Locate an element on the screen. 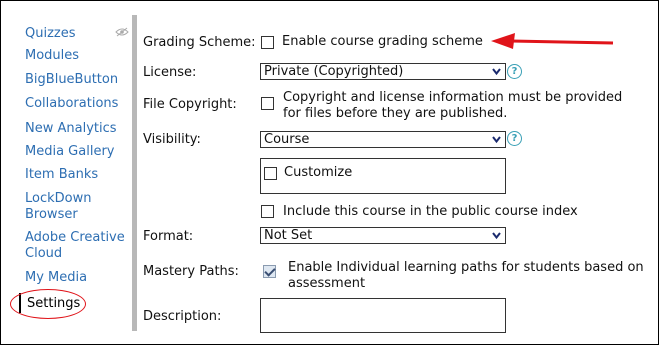 This screenshot has height=345, width=659. visibility-select-value: Course is located at coordinates (287, 139).